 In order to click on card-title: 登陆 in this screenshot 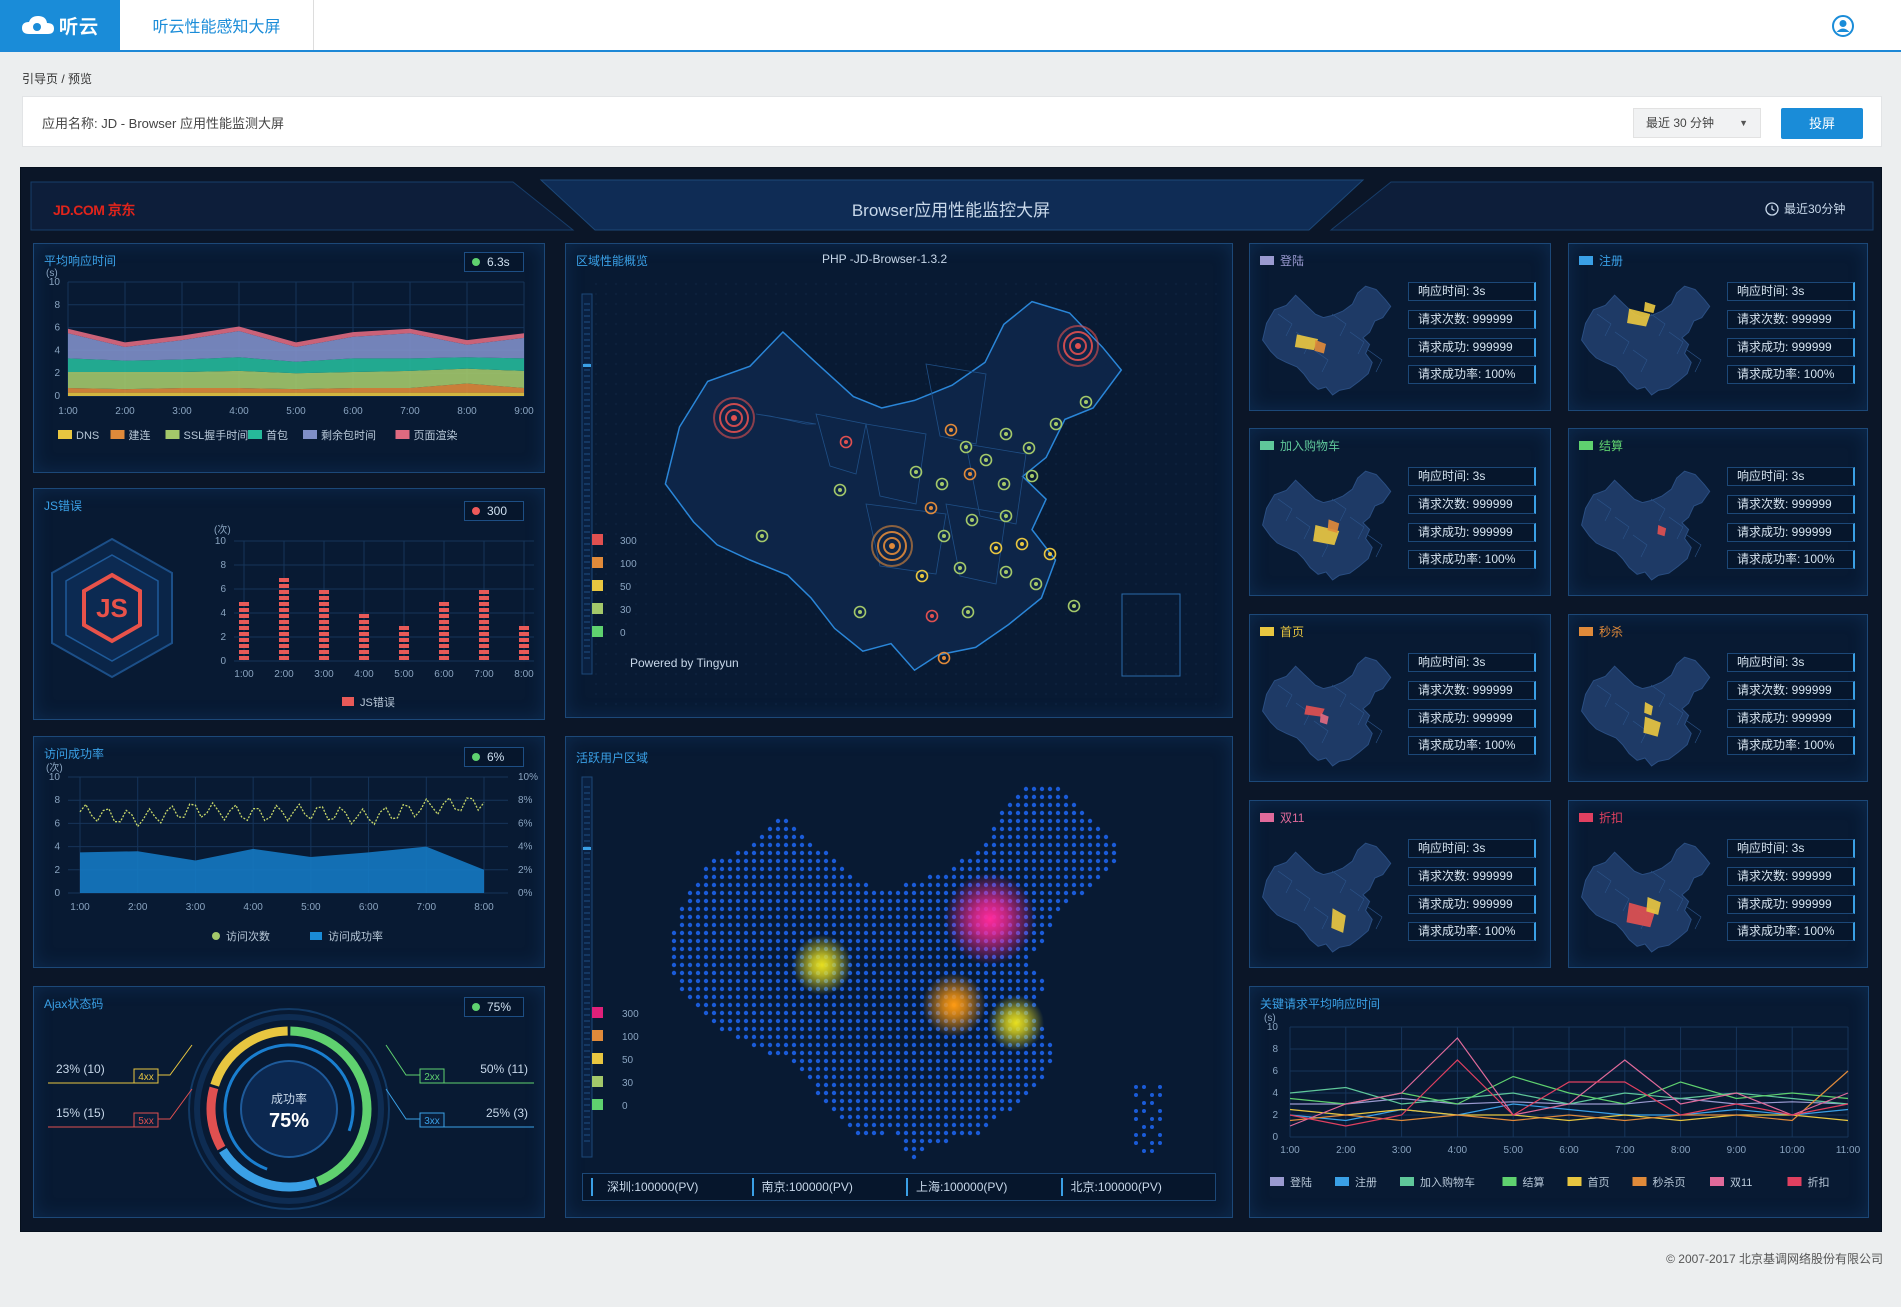, I will do `click(1282, 260)`.